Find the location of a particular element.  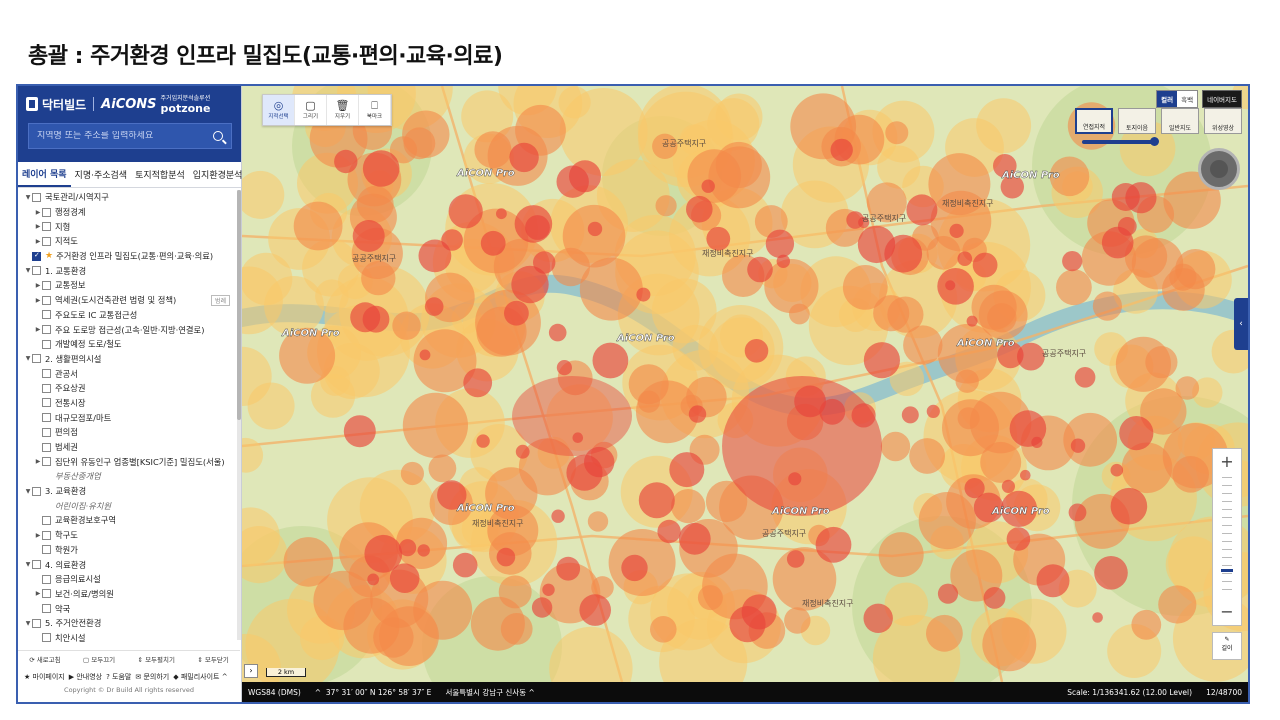

map-tool-button: ▢ 그리기 is located at coordinates (311, 110).